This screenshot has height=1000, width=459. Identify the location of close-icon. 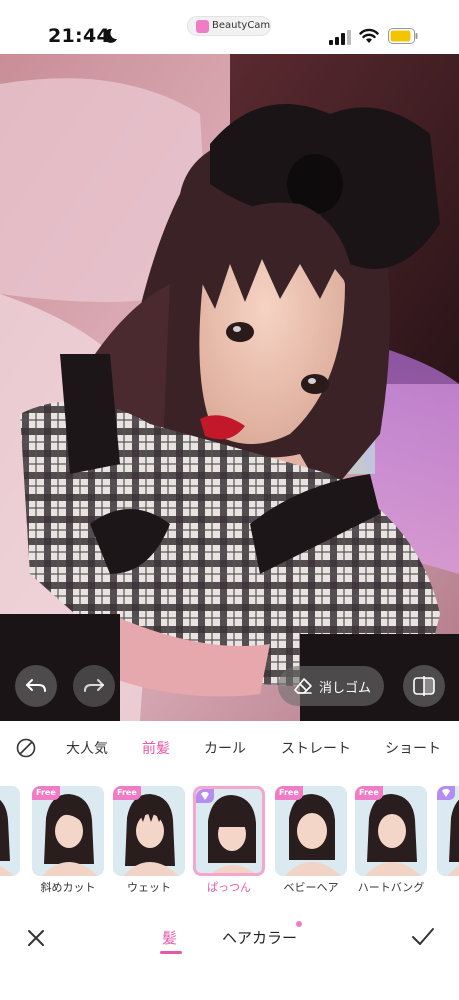
(36, 938).